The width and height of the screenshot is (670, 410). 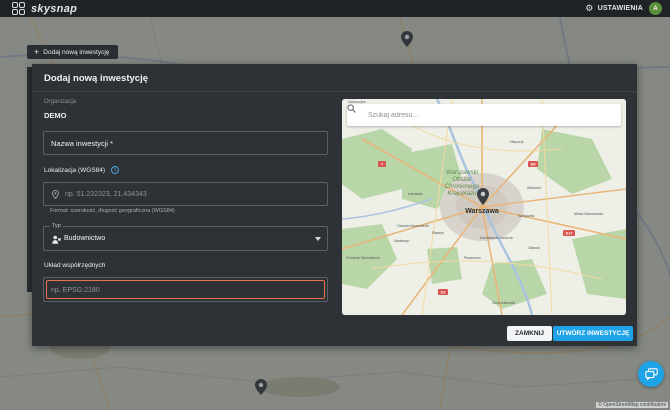 I want to click on modal-title: Dodaj nową inwestycję, so click(x=96, y=78).